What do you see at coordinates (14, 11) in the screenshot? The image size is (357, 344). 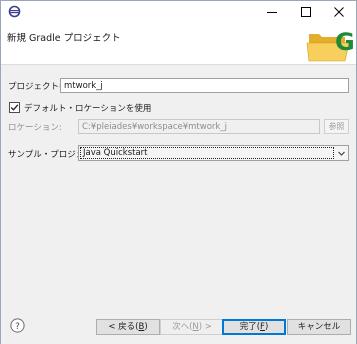 I see `eclipse-icon` at bounding box center [14, 11].